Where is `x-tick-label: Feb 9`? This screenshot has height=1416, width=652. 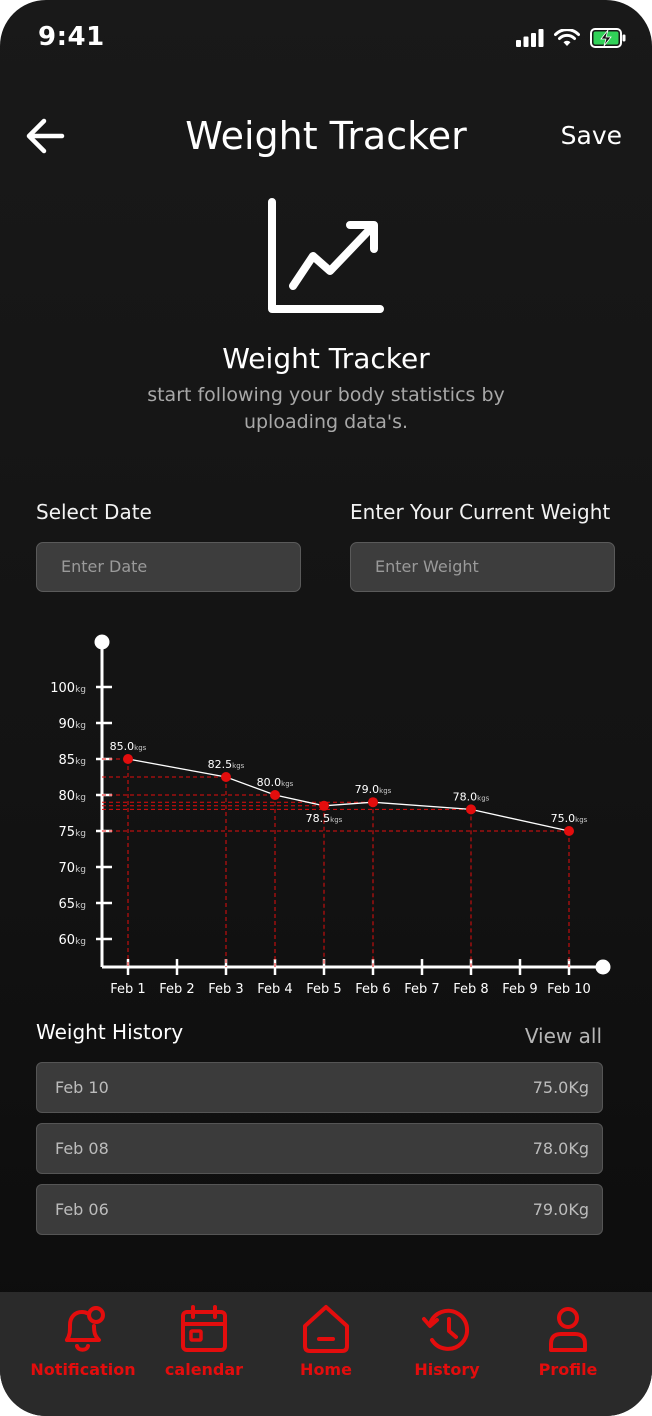 x-tick-label: Feb 9 is located at coordinates (519, 989).